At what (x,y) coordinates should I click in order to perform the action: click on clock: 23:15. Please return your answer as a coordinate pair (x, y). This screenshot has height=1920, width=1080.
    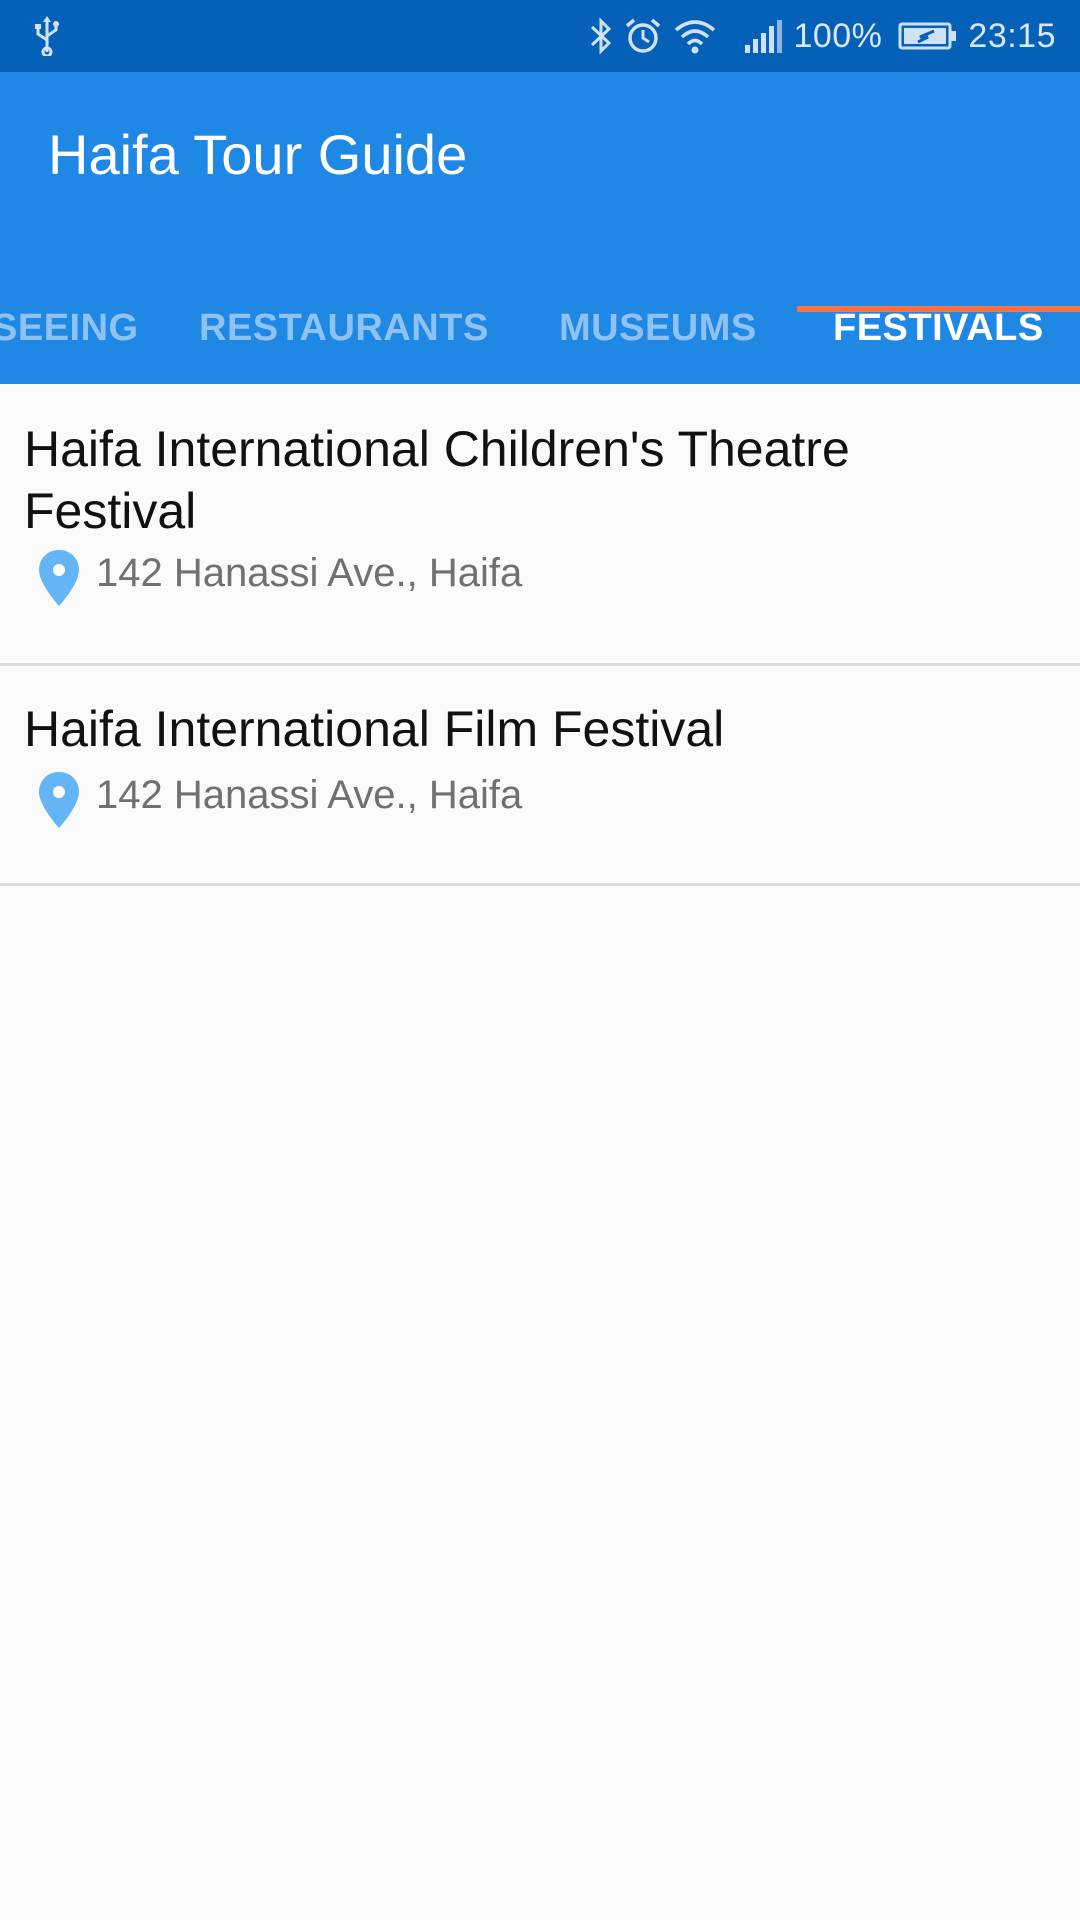
    Looking at the image, I should click on (1012, 35).